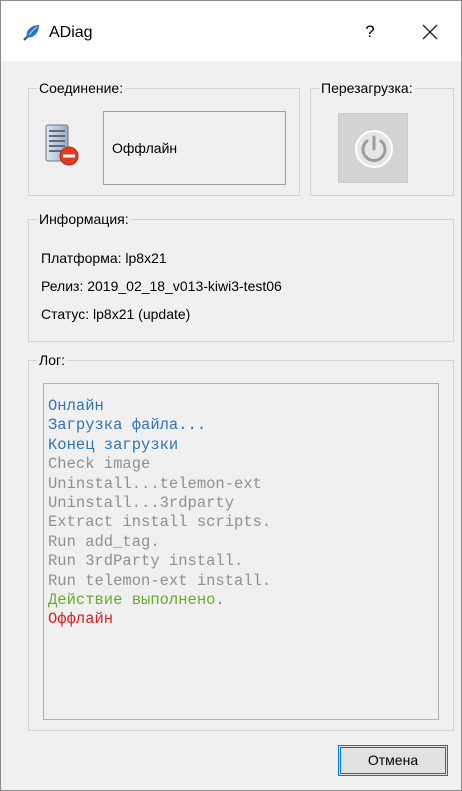  I want to click on connection-status: Оффлайн, so click(145, 148).